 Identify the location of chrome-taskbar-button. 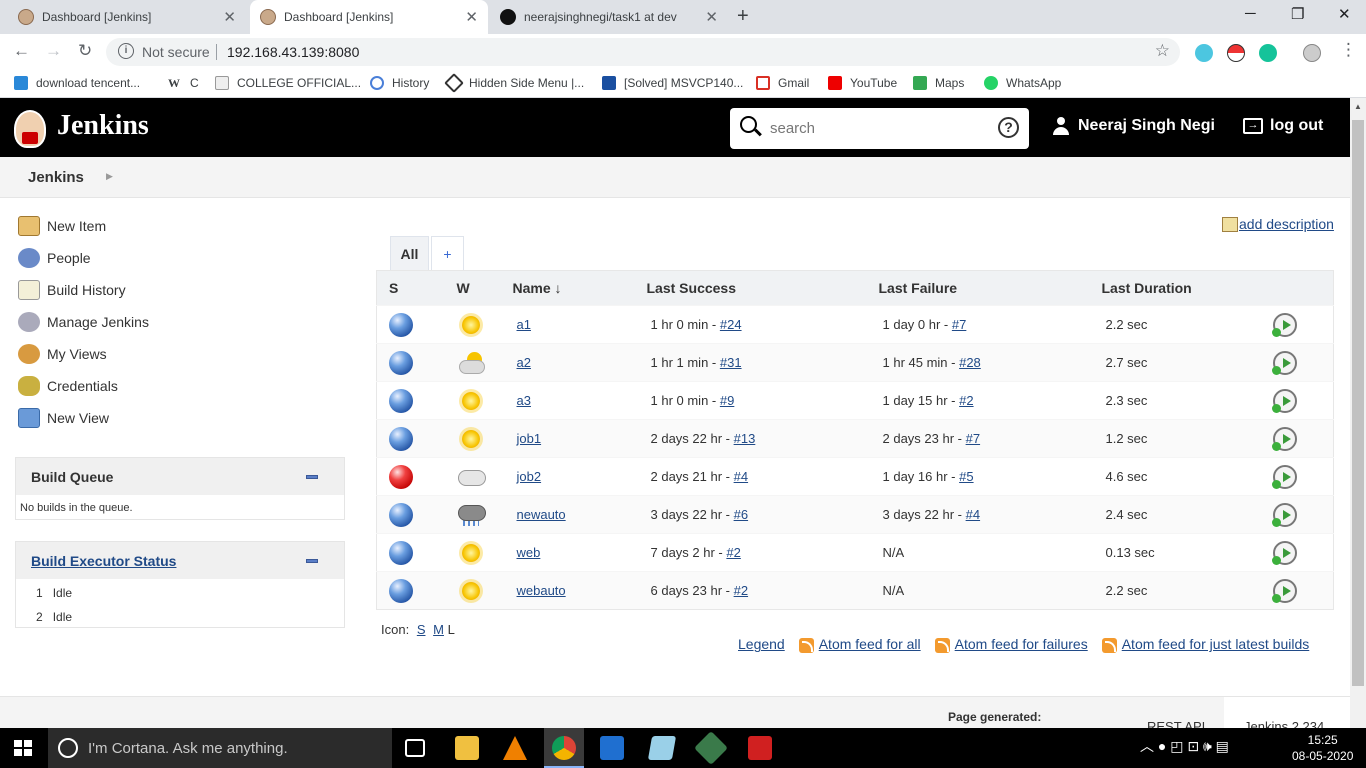
(564, 748).